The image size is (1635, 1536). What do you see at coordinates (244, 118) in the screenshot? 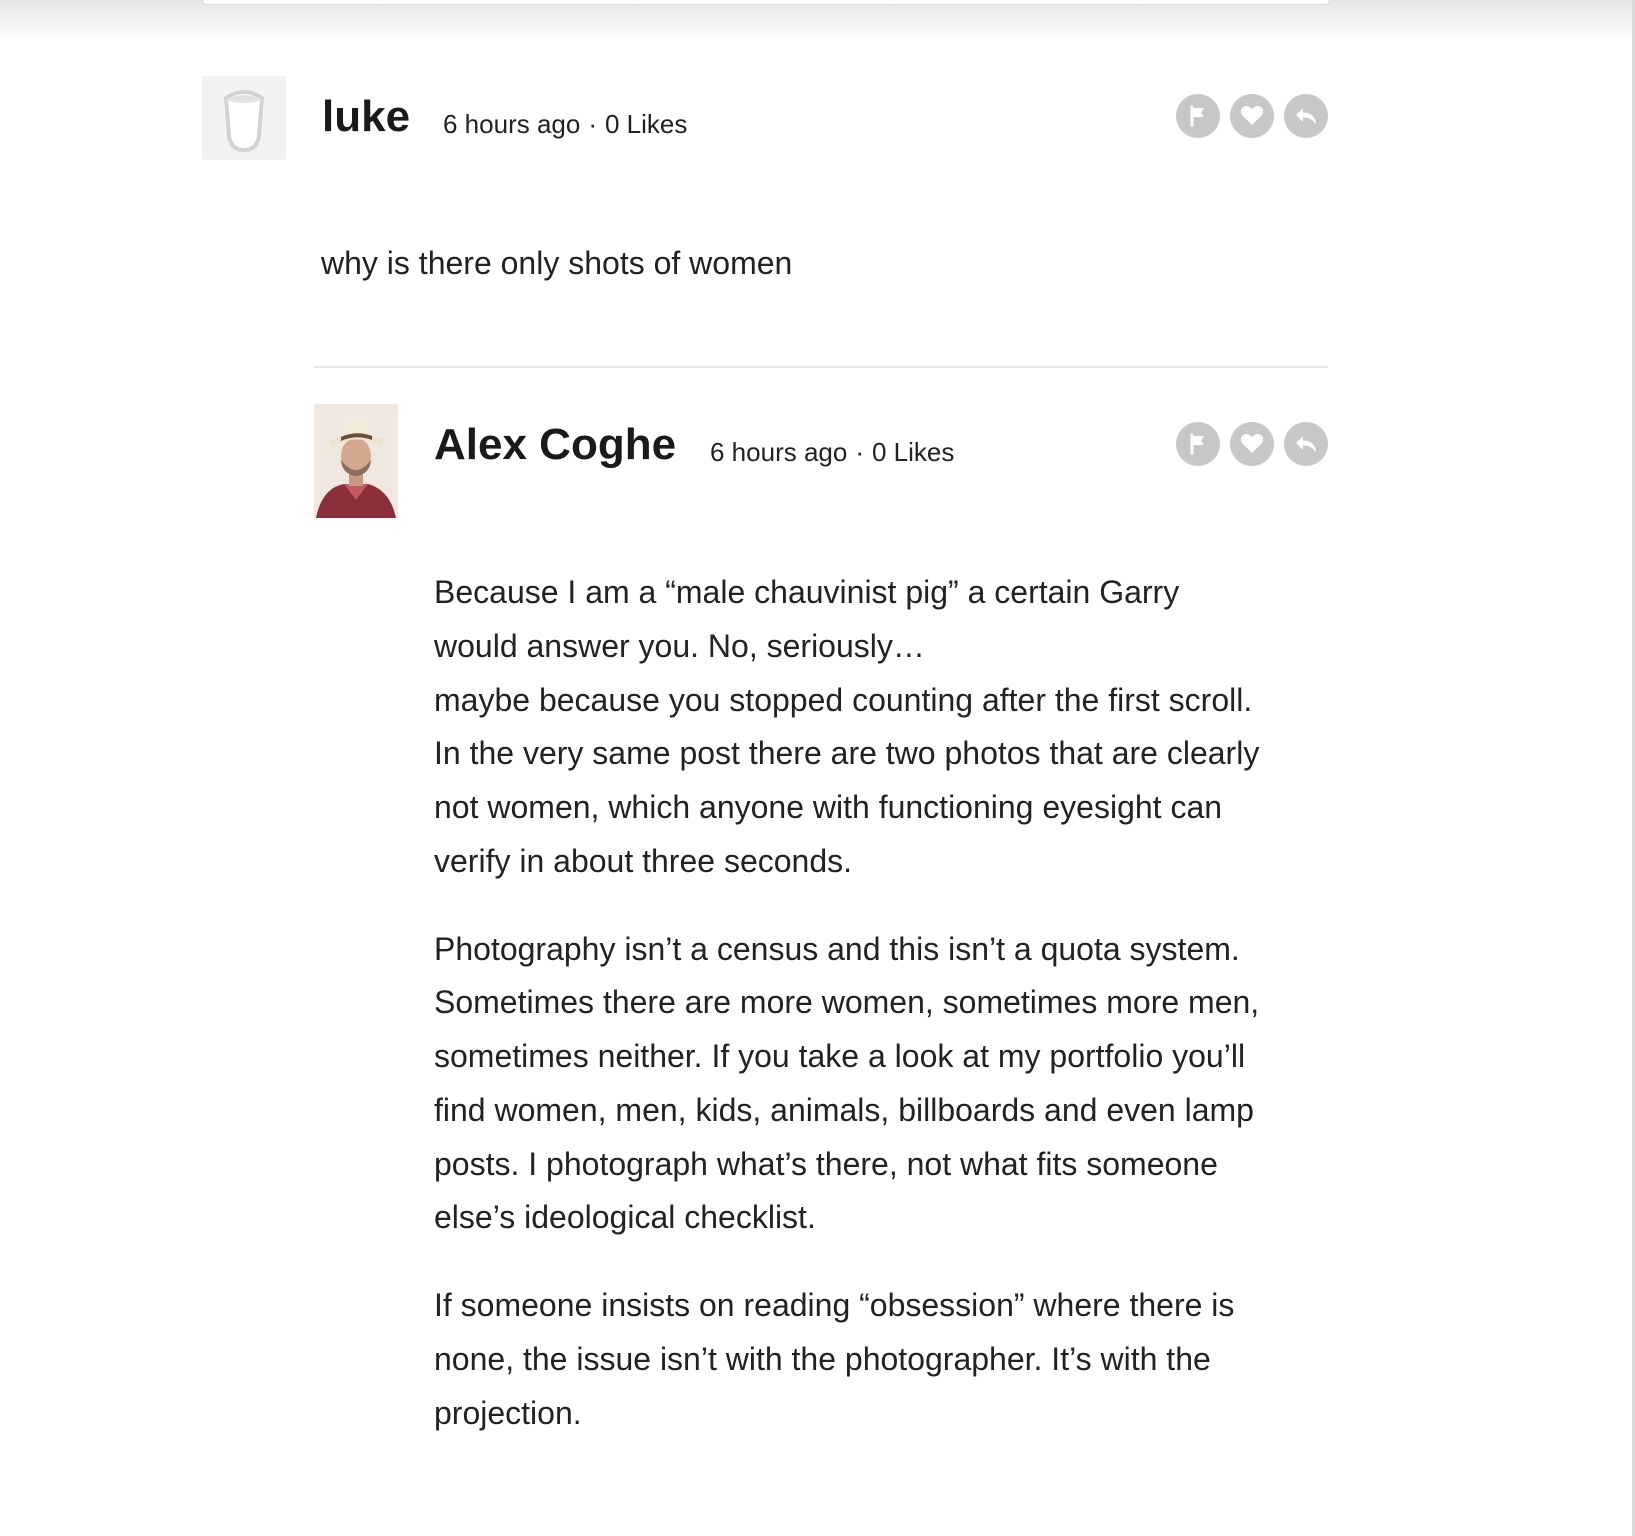
I see `default-avatar-icon` at bounding box center [244, 118].